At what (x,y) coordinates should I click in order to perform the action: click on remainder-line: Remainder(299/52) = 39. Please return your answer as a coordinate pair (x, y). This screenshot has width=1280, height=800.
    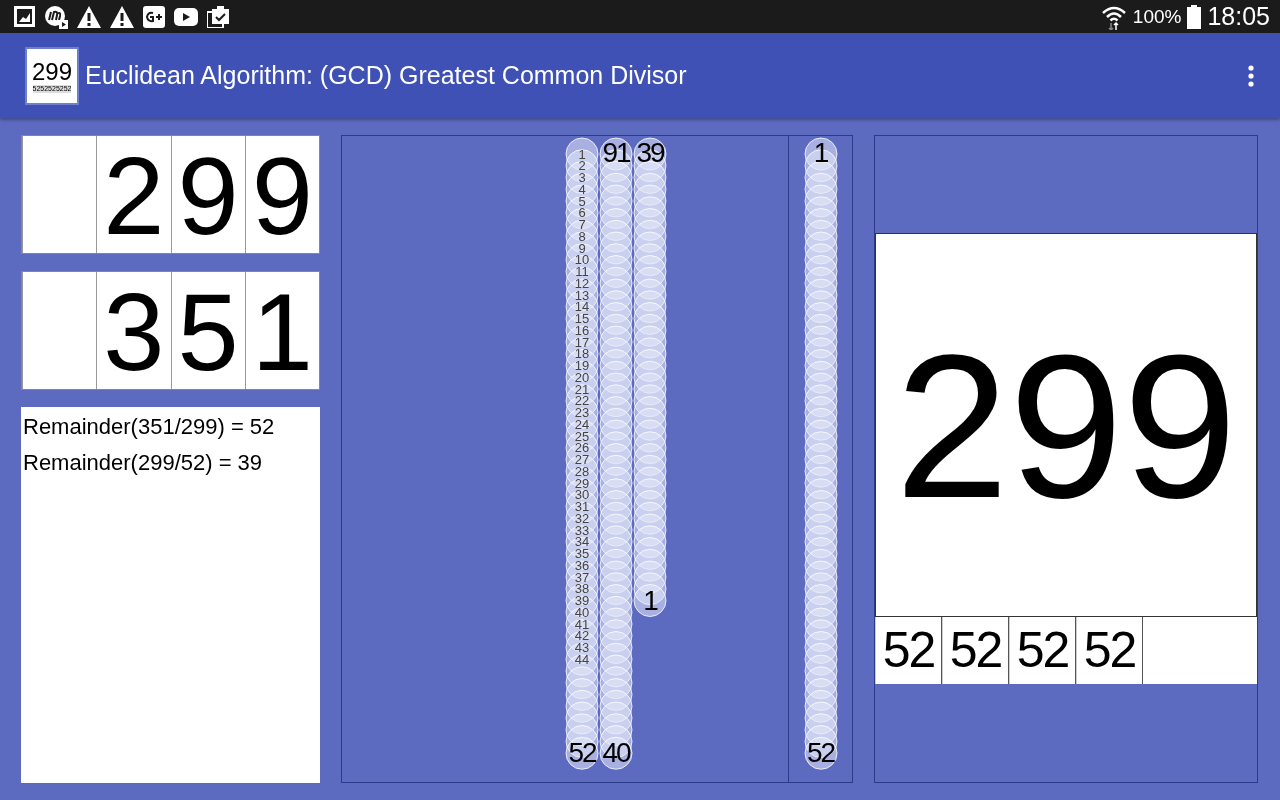
    Looking at the image, I should click on (143, 463).